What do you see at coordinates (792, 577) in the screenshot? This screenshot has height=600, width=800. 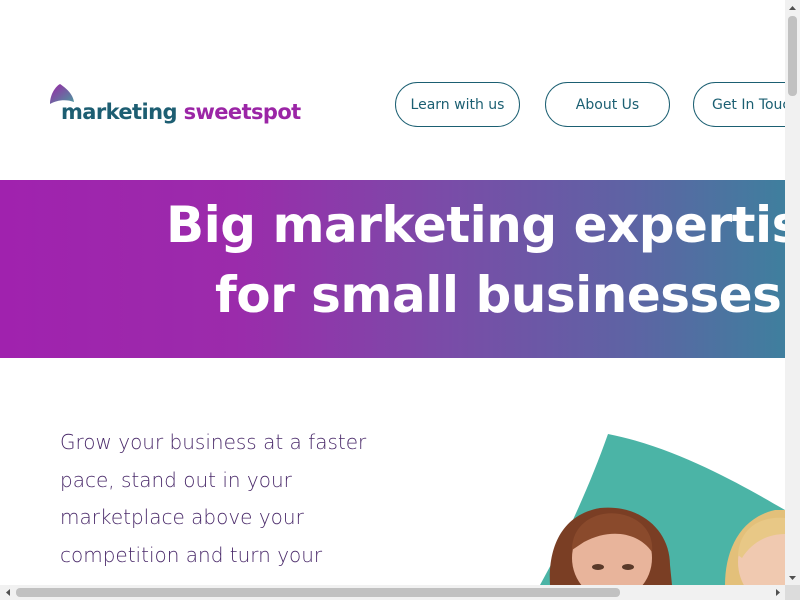 I see `arrow-down-icon` at bounding box center [792, 577].